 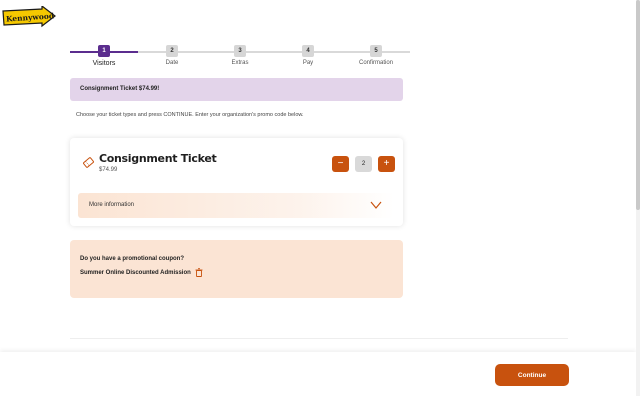 What do you see at coordinates (236, 89) in the screenshot?
I see `ticket-banner: Consignment Ticket $74.99!` at bounding box center [236, 89].